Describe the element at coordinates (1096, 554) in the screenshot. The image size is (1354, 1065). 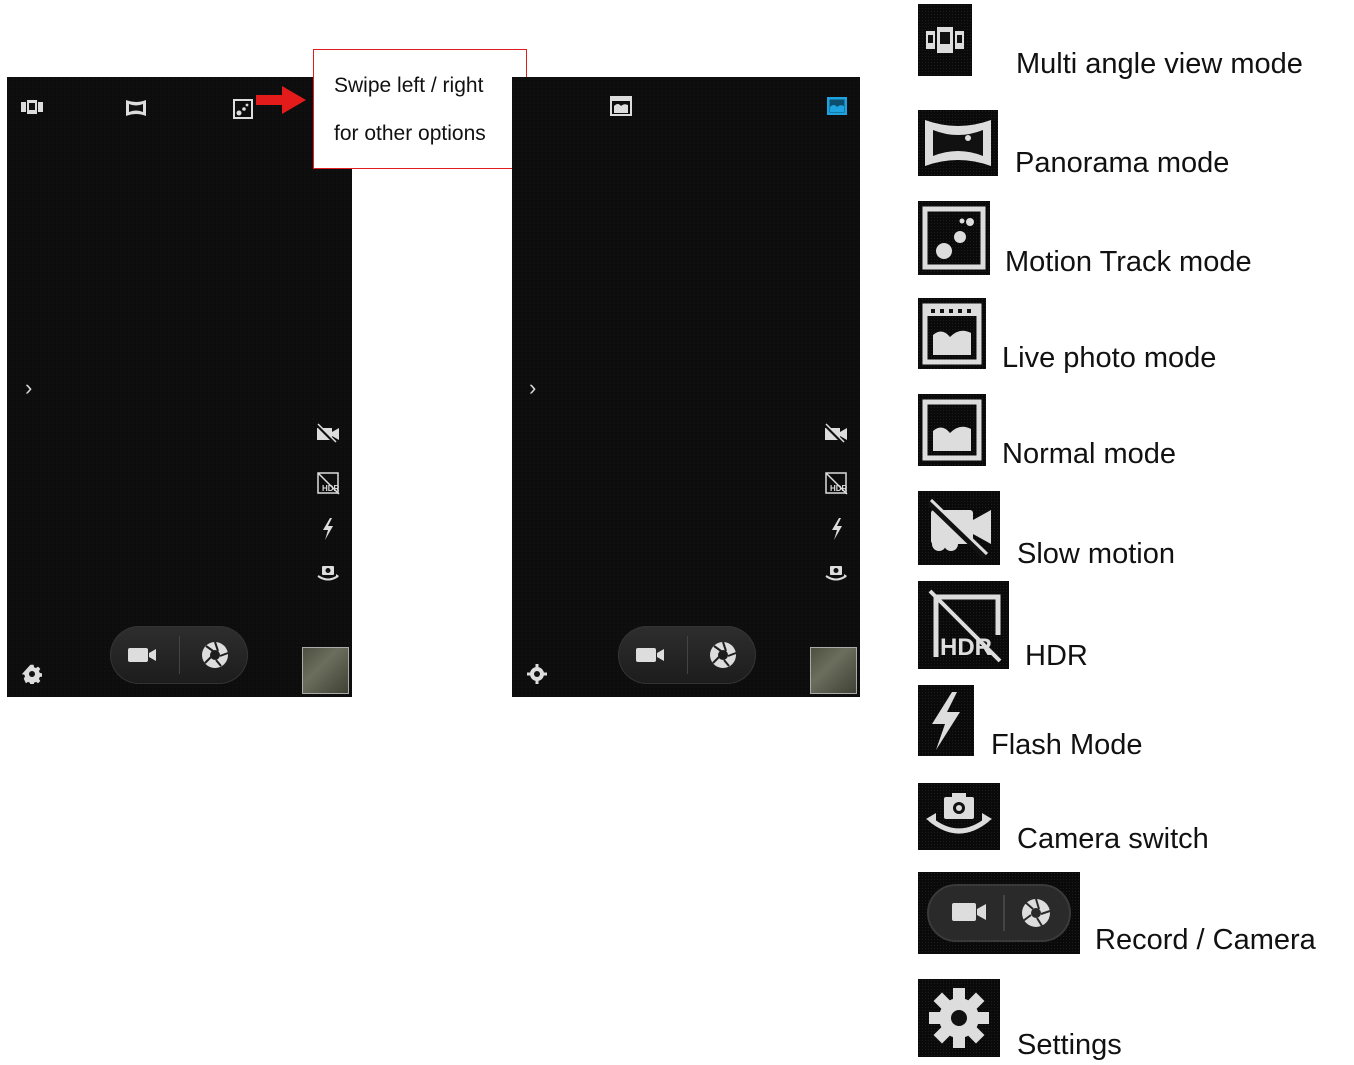
I see `legend-label: Slow motion` at that location.